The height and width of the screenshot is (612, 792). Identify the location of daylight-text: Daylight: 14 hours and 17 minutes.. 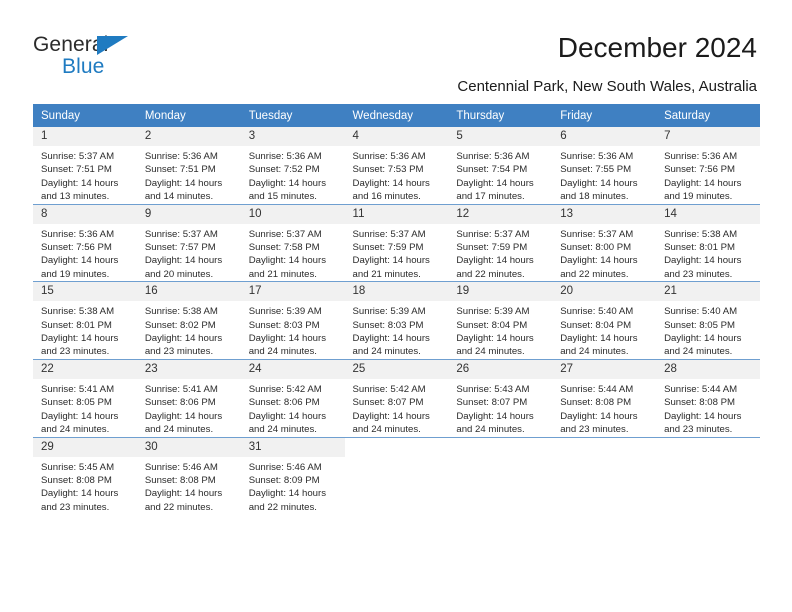
(495, 190).